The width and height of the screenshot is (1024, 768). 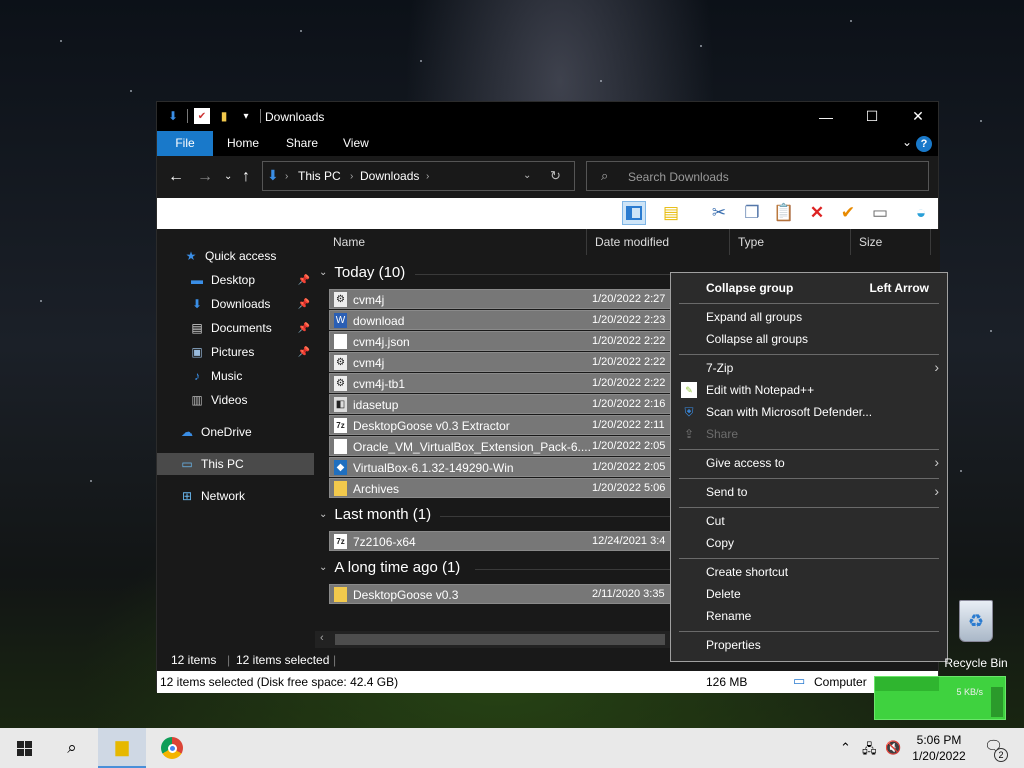 What do you see at coordinates (389, 567) in the screenshot?
I see `group-header-long-ago: ⌄ A long time ago (1)` at bounding box center [389, 567].